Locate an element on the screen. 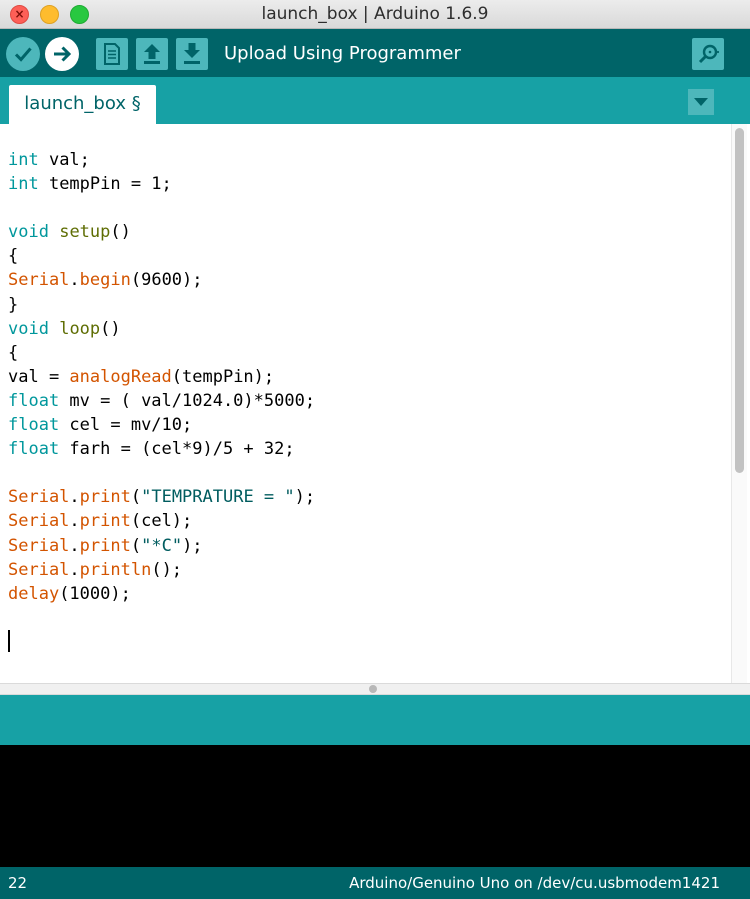 This screenshot has height=899, width=750. code-line: delay(1000); is located at coordinates (161, 594).